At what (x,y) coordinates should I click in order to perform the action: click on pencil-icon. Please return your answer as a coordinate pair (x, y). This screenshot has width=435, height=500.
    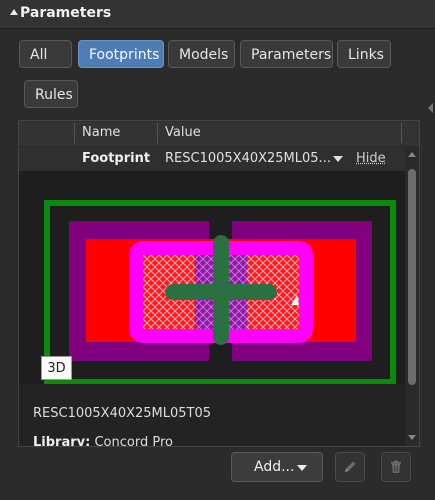
    Looking at the image, I should click on (350, 466).